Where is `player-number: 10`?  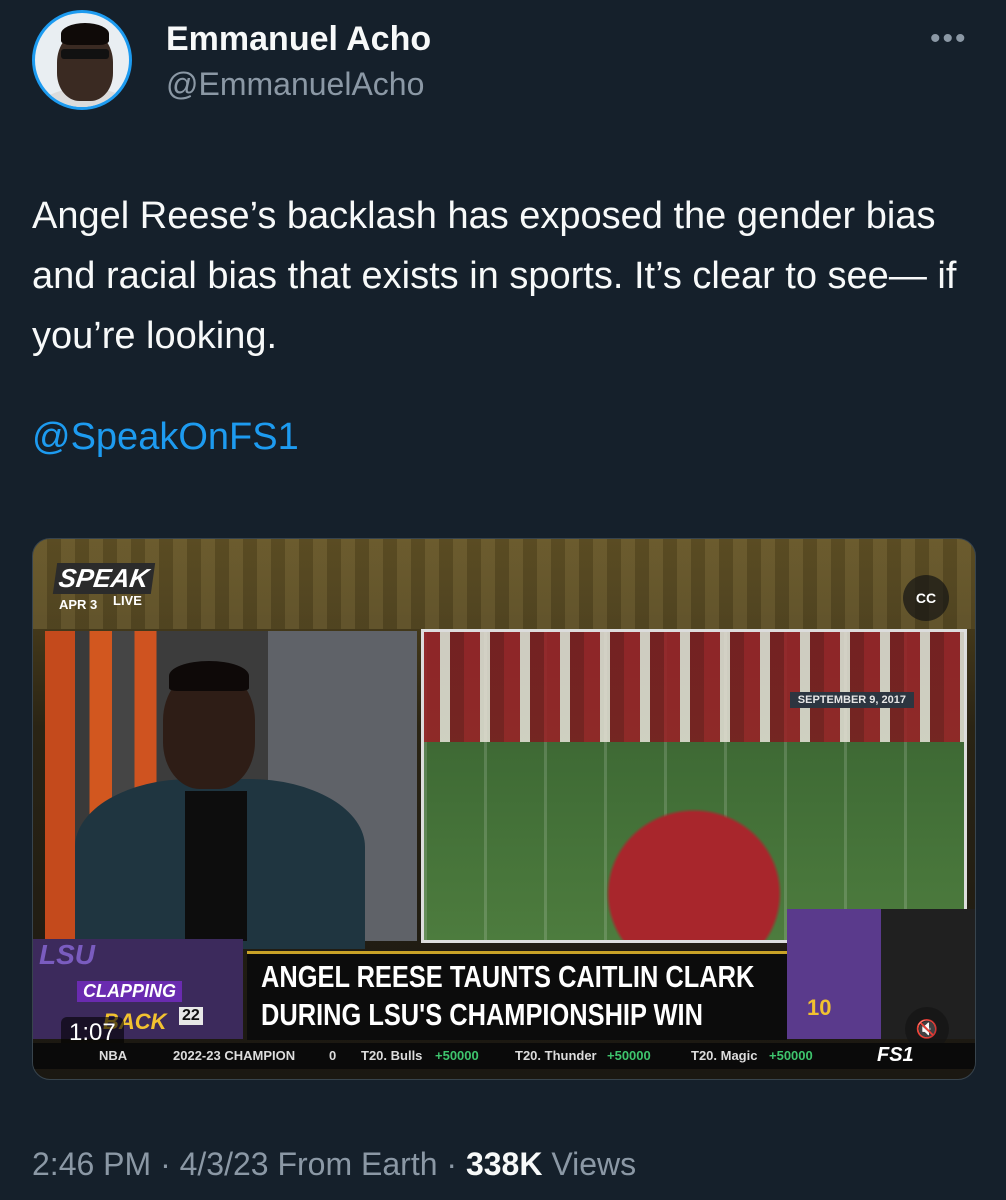 player-number: 10 is located at coordinates (819, 1007).